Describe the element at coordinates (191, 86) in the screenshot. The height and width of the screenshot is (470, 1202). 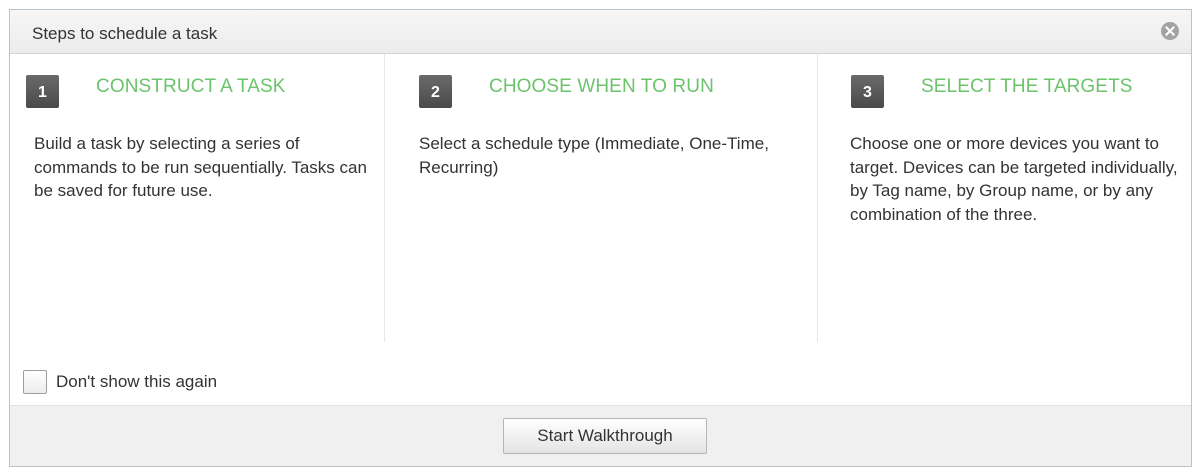
I see `step-1-heading: CONSTRUCT A TASK` at that location.